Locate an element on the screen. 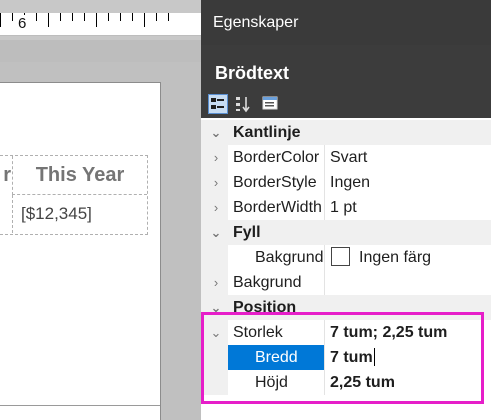 Image resolution: width=491 pixels, height=420 pixels. property-value: 1 pt is located at coordinates (407, 207).